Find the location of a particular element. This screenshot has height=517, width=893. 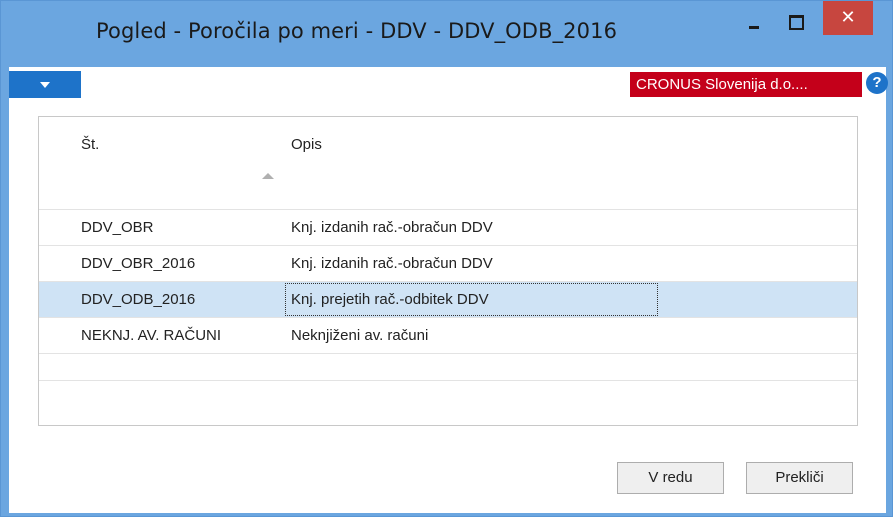

column-header-st: Št. is located at coordinates (90, 144).